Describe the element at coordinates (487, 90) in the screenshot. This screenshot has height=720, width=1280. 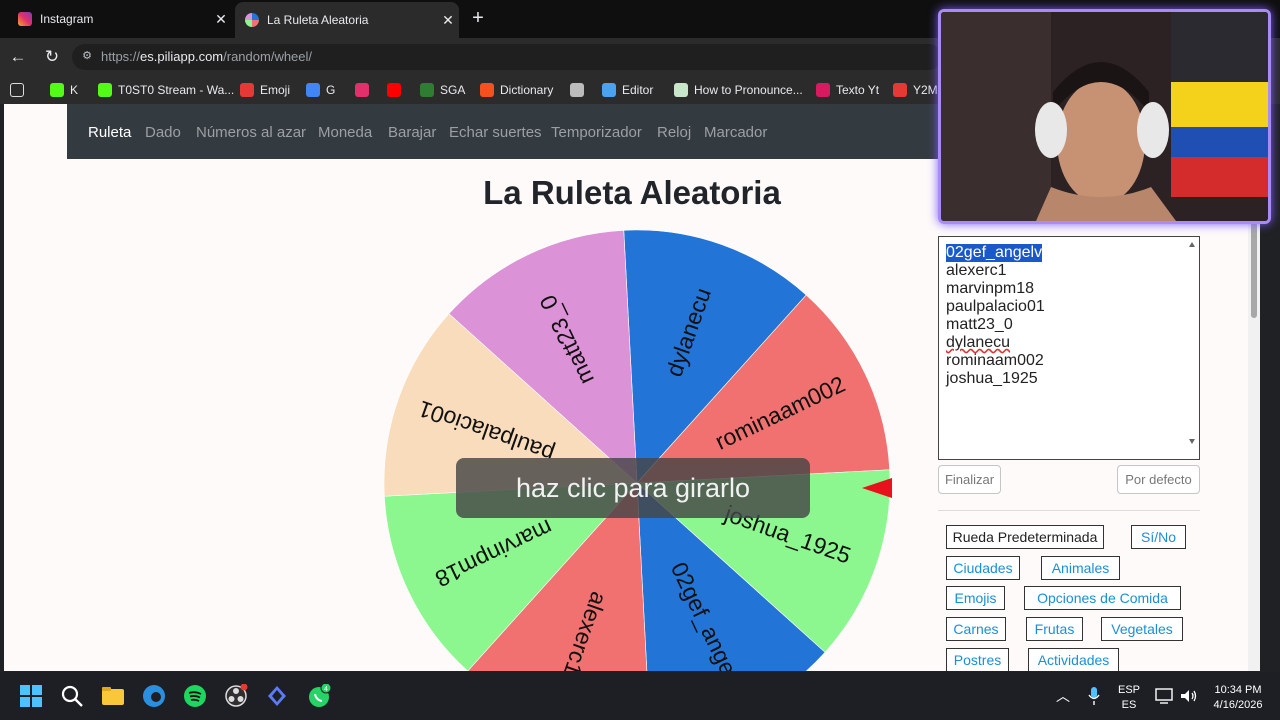
I see `dictionary-icon` at that location.